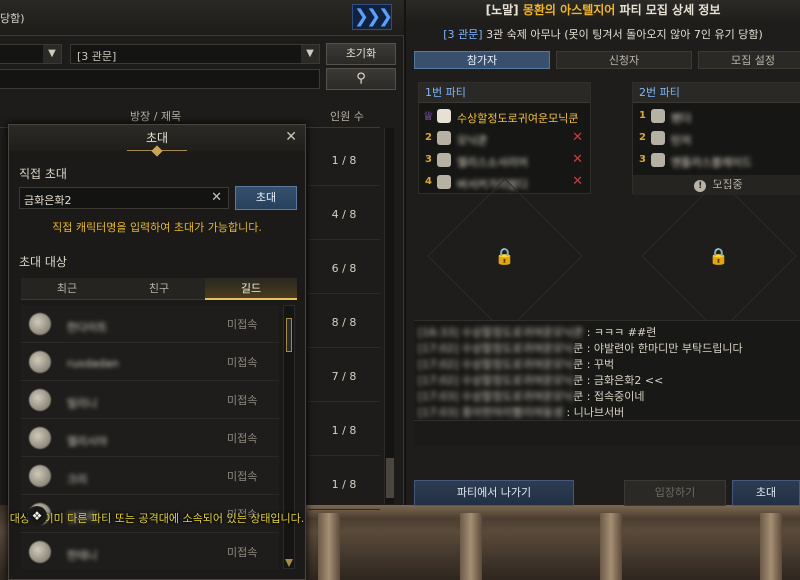 Image resolution: width=800 pixels, height=580 pixels. Describe the element at coordinates (157, 518) in the screenshot. I see `warning-text: 대상이 이미 다른 파티 또는 공격대에 소속되어 있는 상태입니다.` at that location.